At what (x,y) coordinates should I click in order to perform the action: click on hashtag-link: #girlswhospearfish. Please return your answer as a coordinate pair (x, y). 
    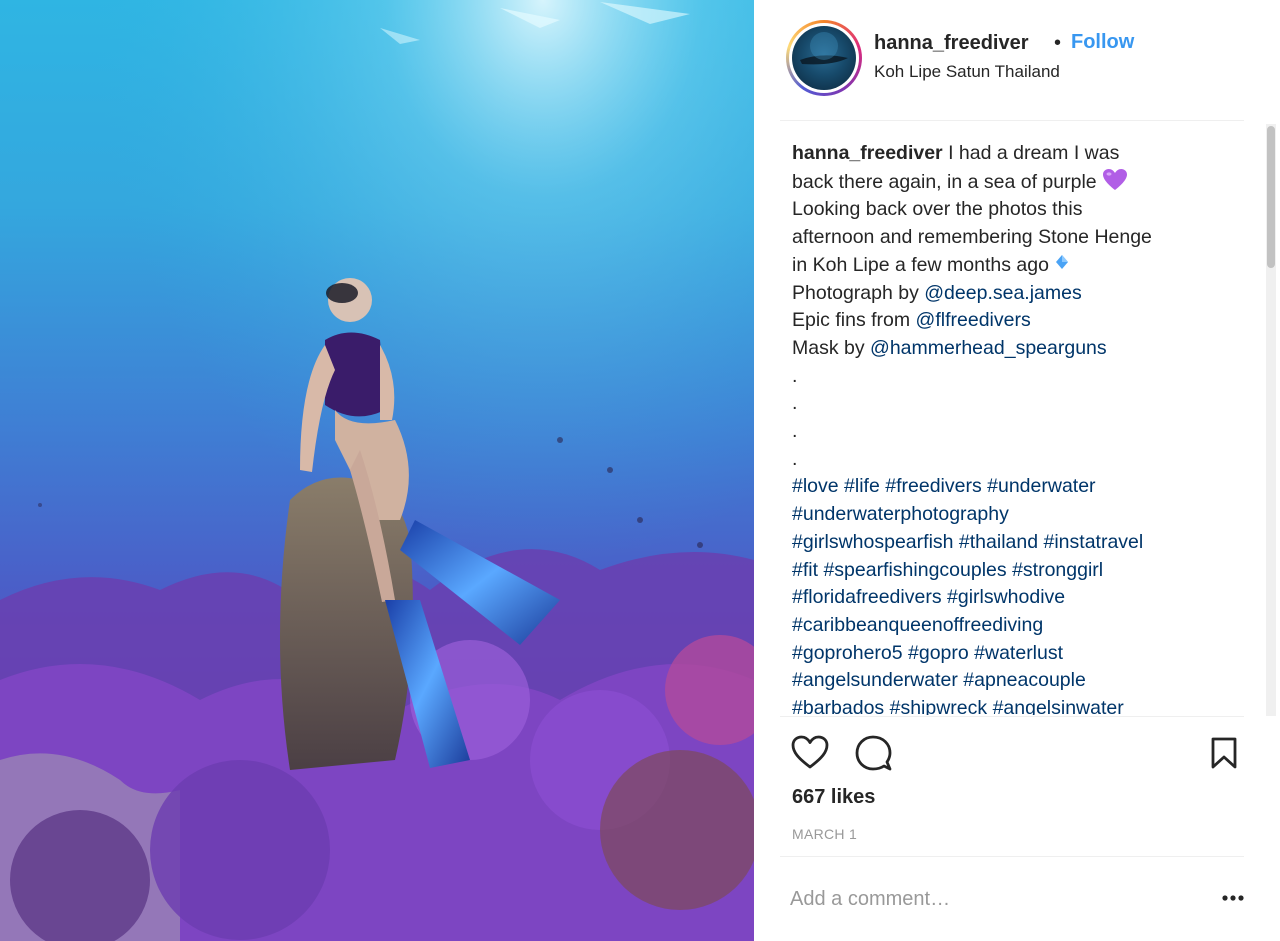
    Looking at the image, I should click on (873, 542).